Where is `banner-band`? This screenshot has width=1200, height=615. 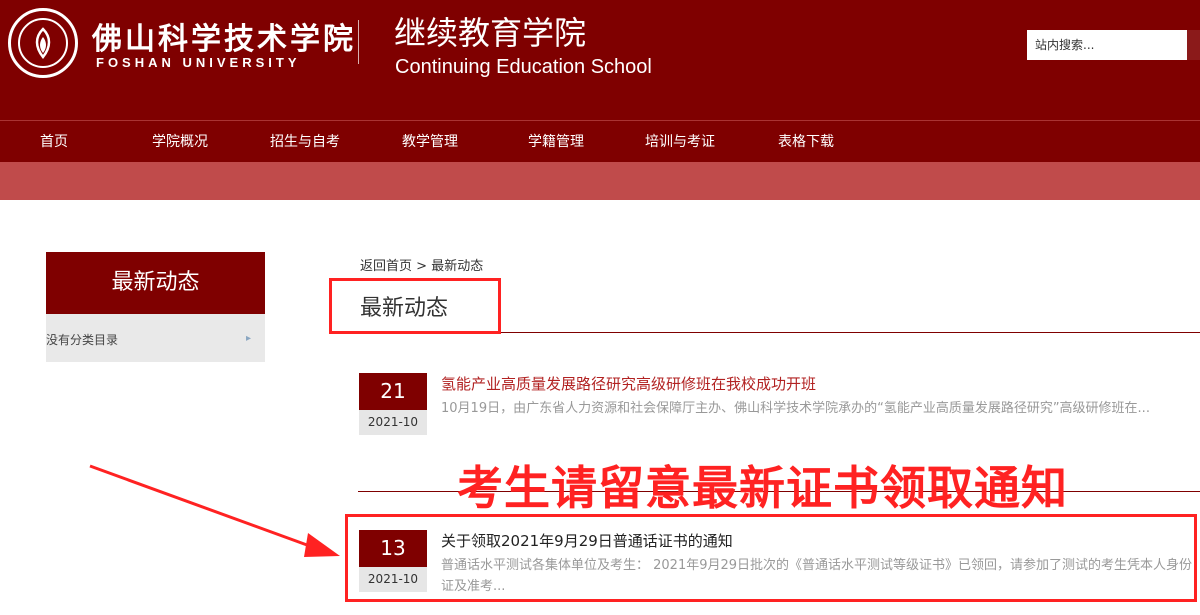 banner-band is located at coordinates (600, 181).